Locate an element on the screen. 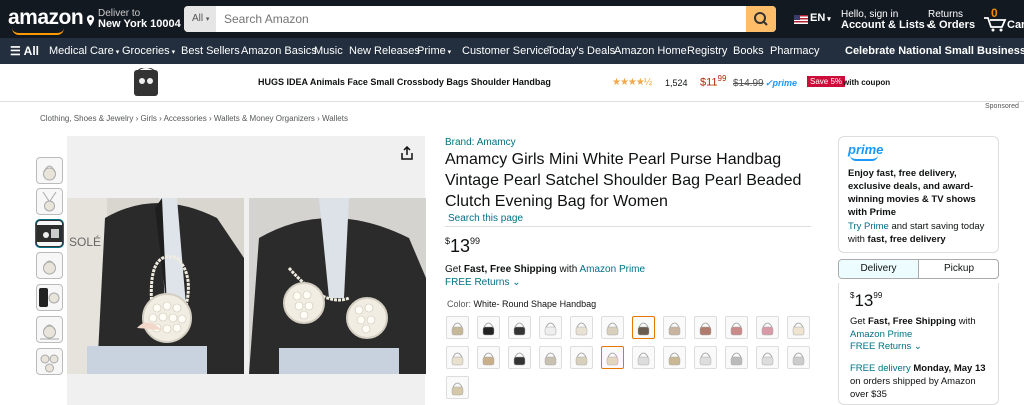  ad-price-fraction: 99 is located at coordinates (722, 78).